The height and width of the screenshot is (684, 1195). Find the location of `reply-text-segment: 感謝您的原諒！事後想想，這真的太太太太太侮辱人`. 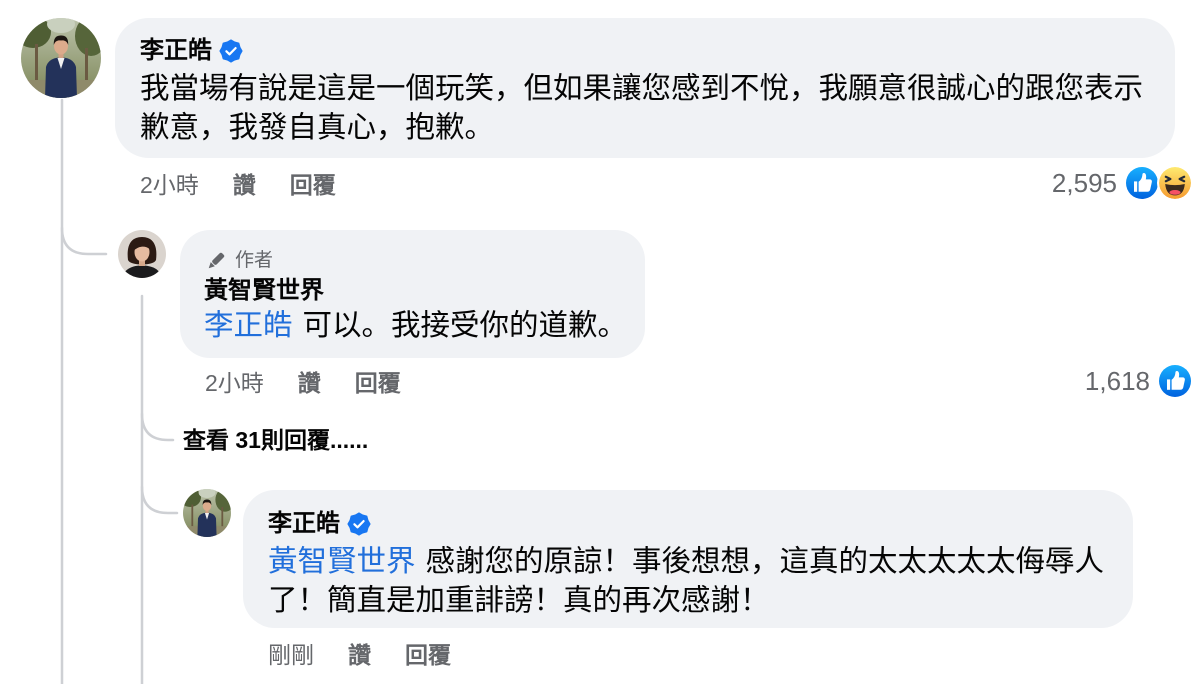

reply-text-segment: 感謝您的原諒！事後想想，這真的太太太太太侮辱人 is located at coordinates (765, 561).